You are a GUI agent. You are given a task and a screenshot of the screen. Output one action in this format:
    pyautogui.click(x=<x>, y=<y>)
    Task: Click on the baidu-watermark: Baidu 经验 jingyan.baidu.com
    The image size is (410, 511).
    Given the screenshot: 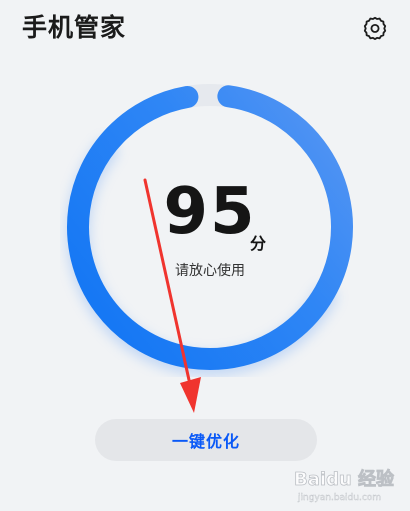 What is the action you would take?
    pyautogui.click(x=349, y=481)
    